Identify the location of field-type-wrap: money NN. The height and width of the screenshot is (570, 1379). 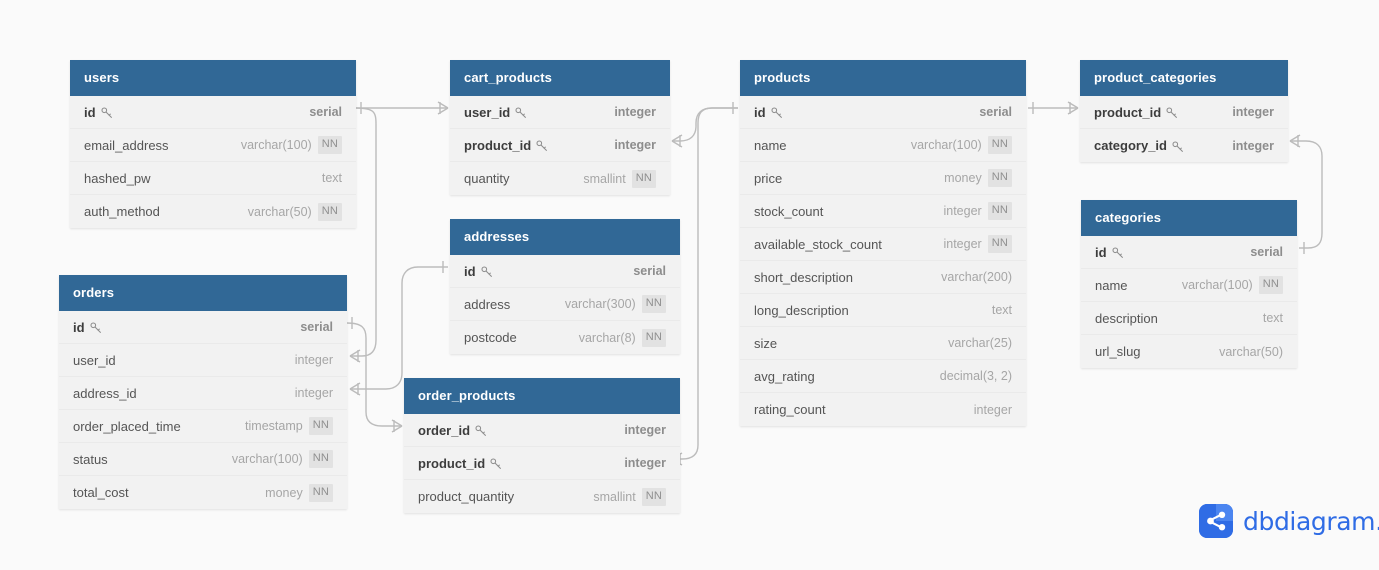
(299, 492).